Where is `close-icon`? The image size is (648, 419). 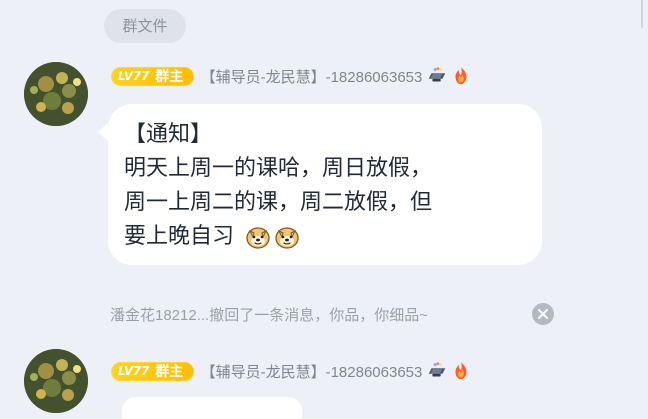 close-icon is located at coordinates (543, 314).